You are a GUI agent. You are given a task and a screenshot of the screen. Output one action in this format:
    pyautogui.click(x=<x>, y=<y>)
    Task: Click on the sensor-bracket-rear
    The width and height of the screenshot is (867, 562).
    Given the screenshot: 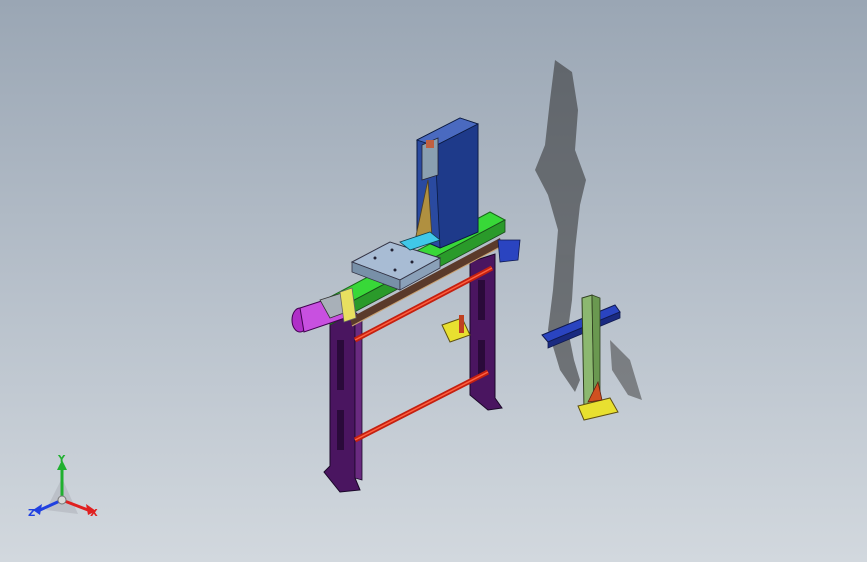 What is the action you would take?
    pyautogui.click(x=456, y=329)
    